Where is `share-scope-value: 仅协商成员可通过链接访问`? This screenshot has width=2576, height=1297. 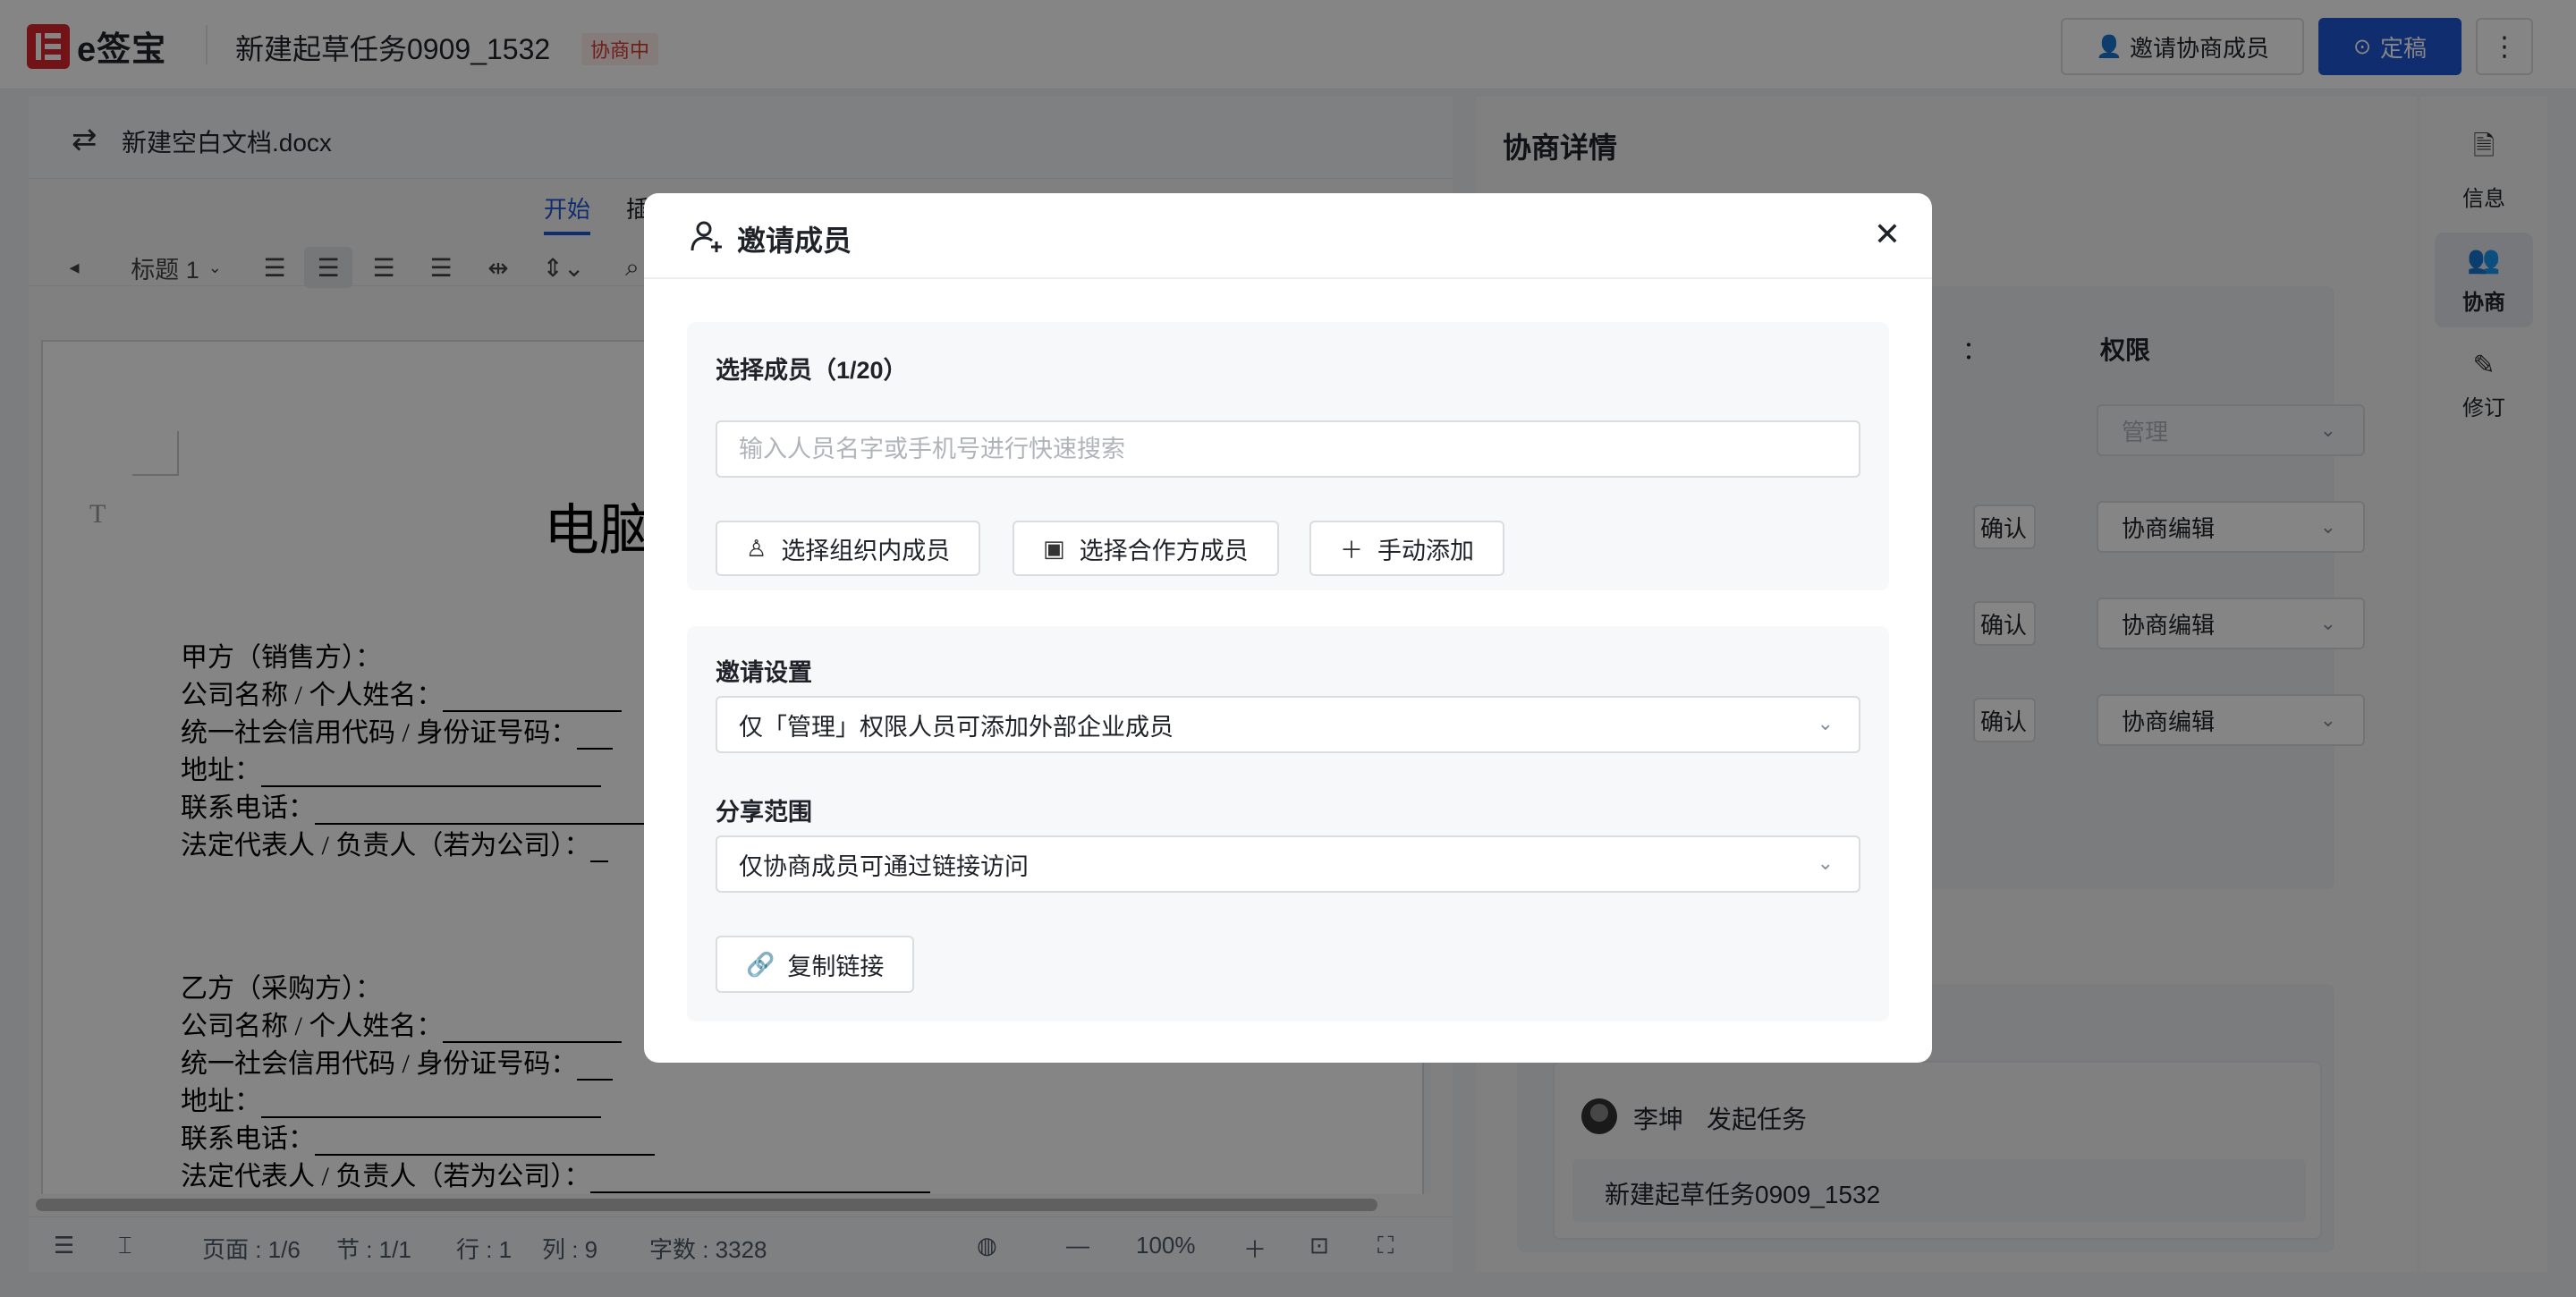
share-scope-value: 仅协商成员可通过链接访问 is located at coordinates (884, 866).